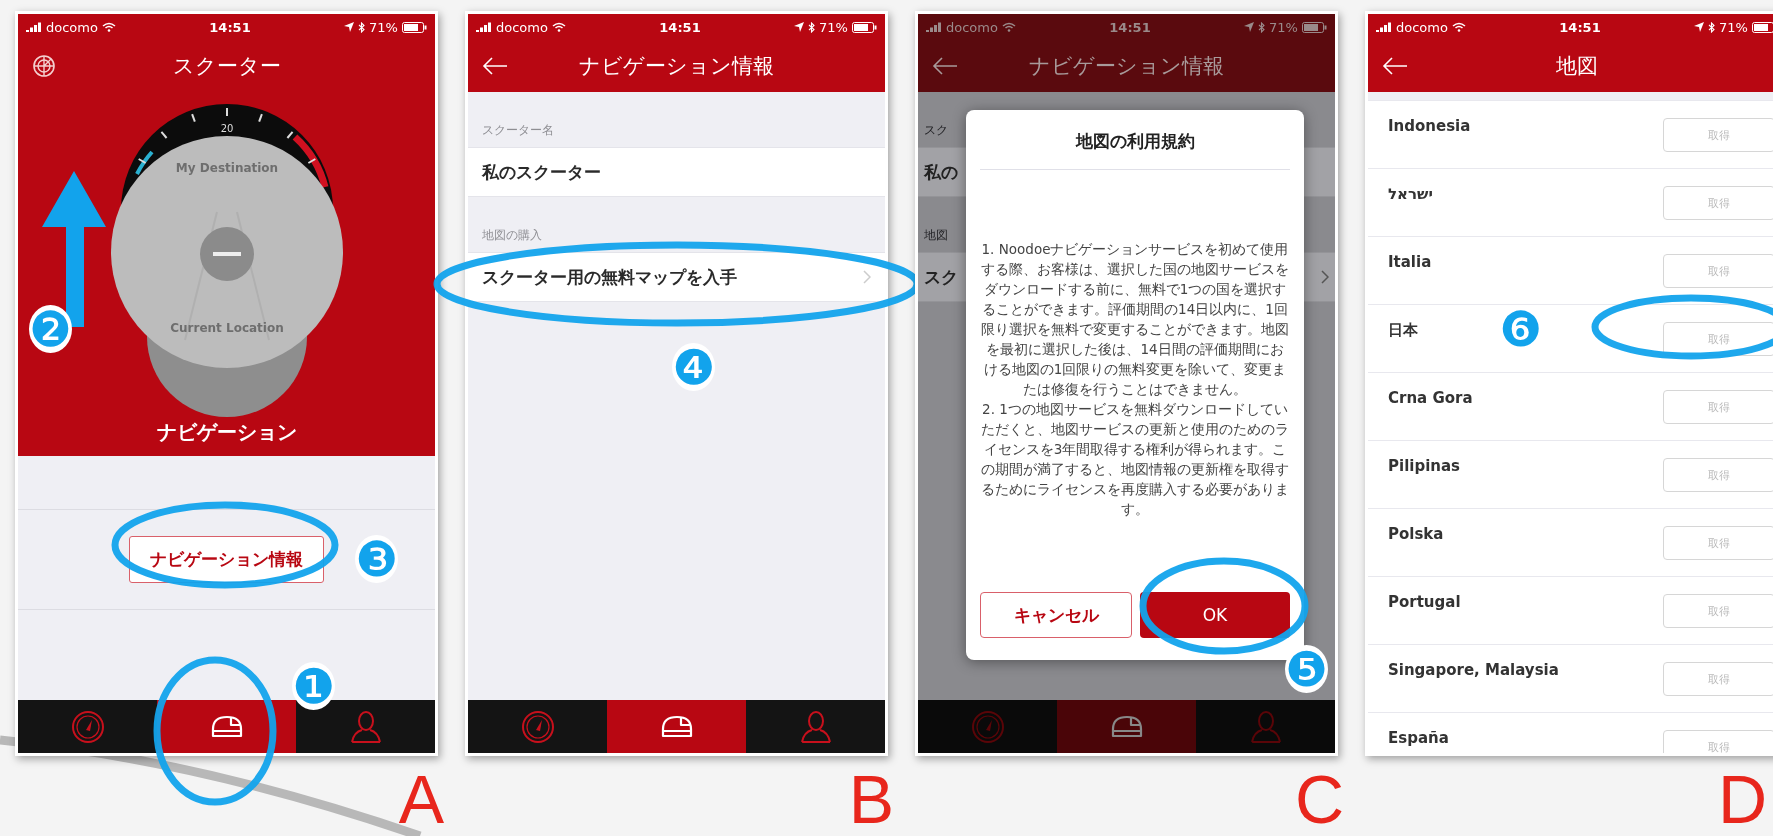 Image resolution: width=1773 pixels, height=836 pixels. I want to click on country-name: Portugal, so click(1424, 602).